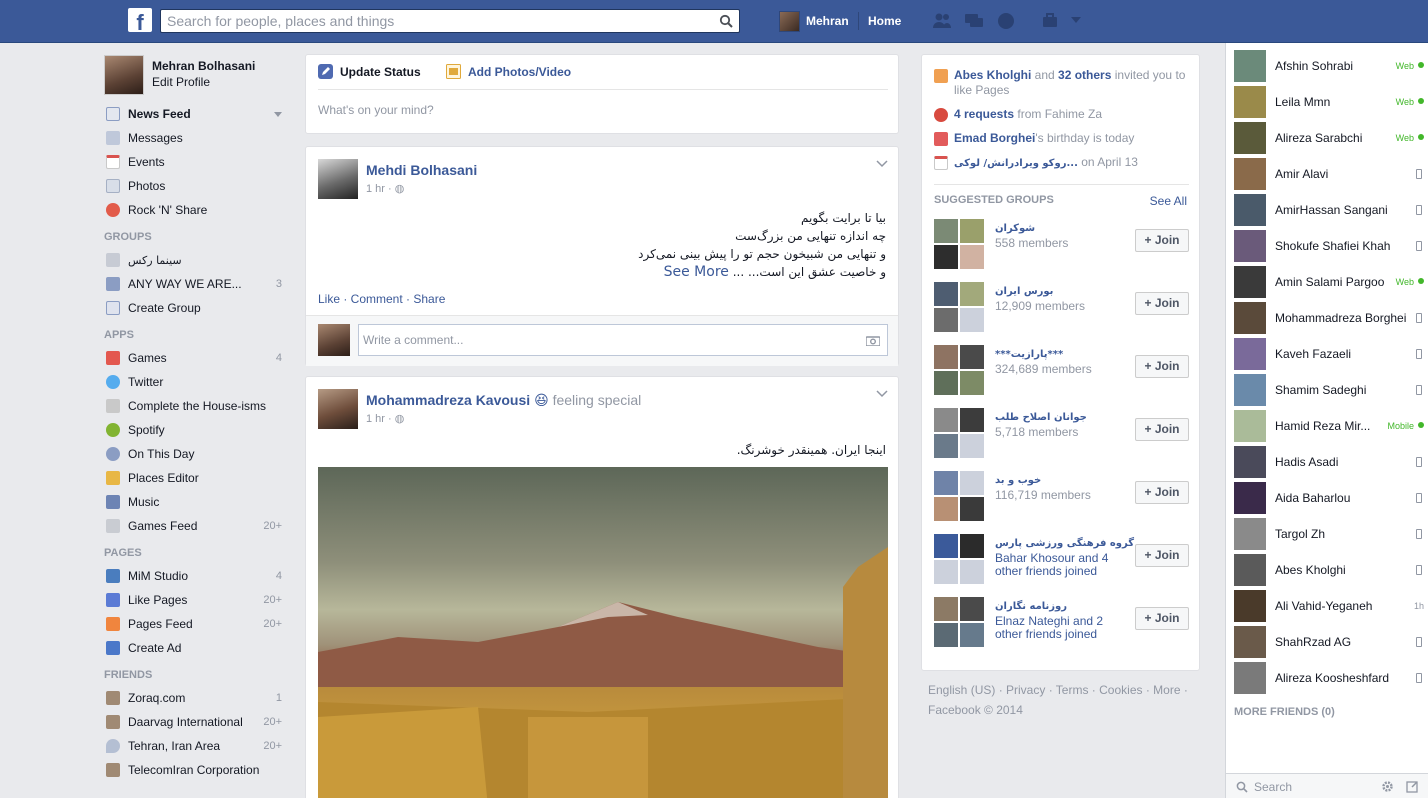 The width and height of the screenshot is (1428, 798). Describe the element at coordinates (197, 600) in the screenshot. I see `sidebar-item-like-pages: Like Pages 20+` at that location.